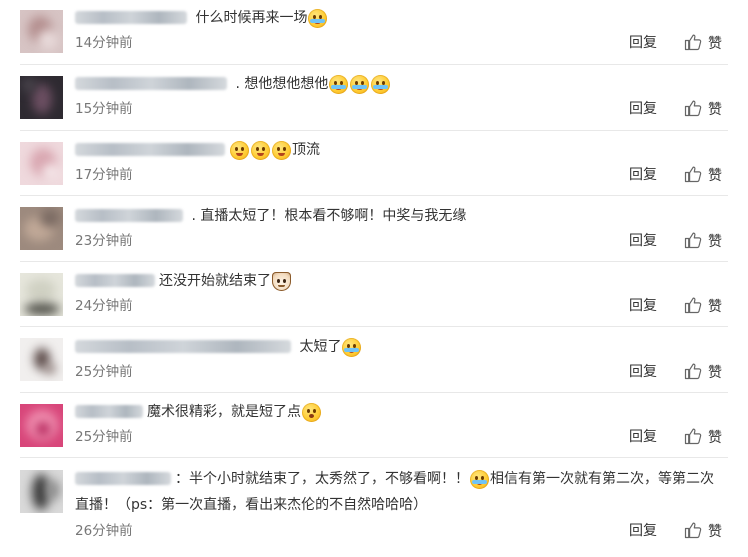 The width and height of the screenshot is (748, 557). Describe the element at coordinates (374, 294) in the screenshot. I see `comment-item: 还没开始就结束了 24分钟前 回复 赞` at that location.